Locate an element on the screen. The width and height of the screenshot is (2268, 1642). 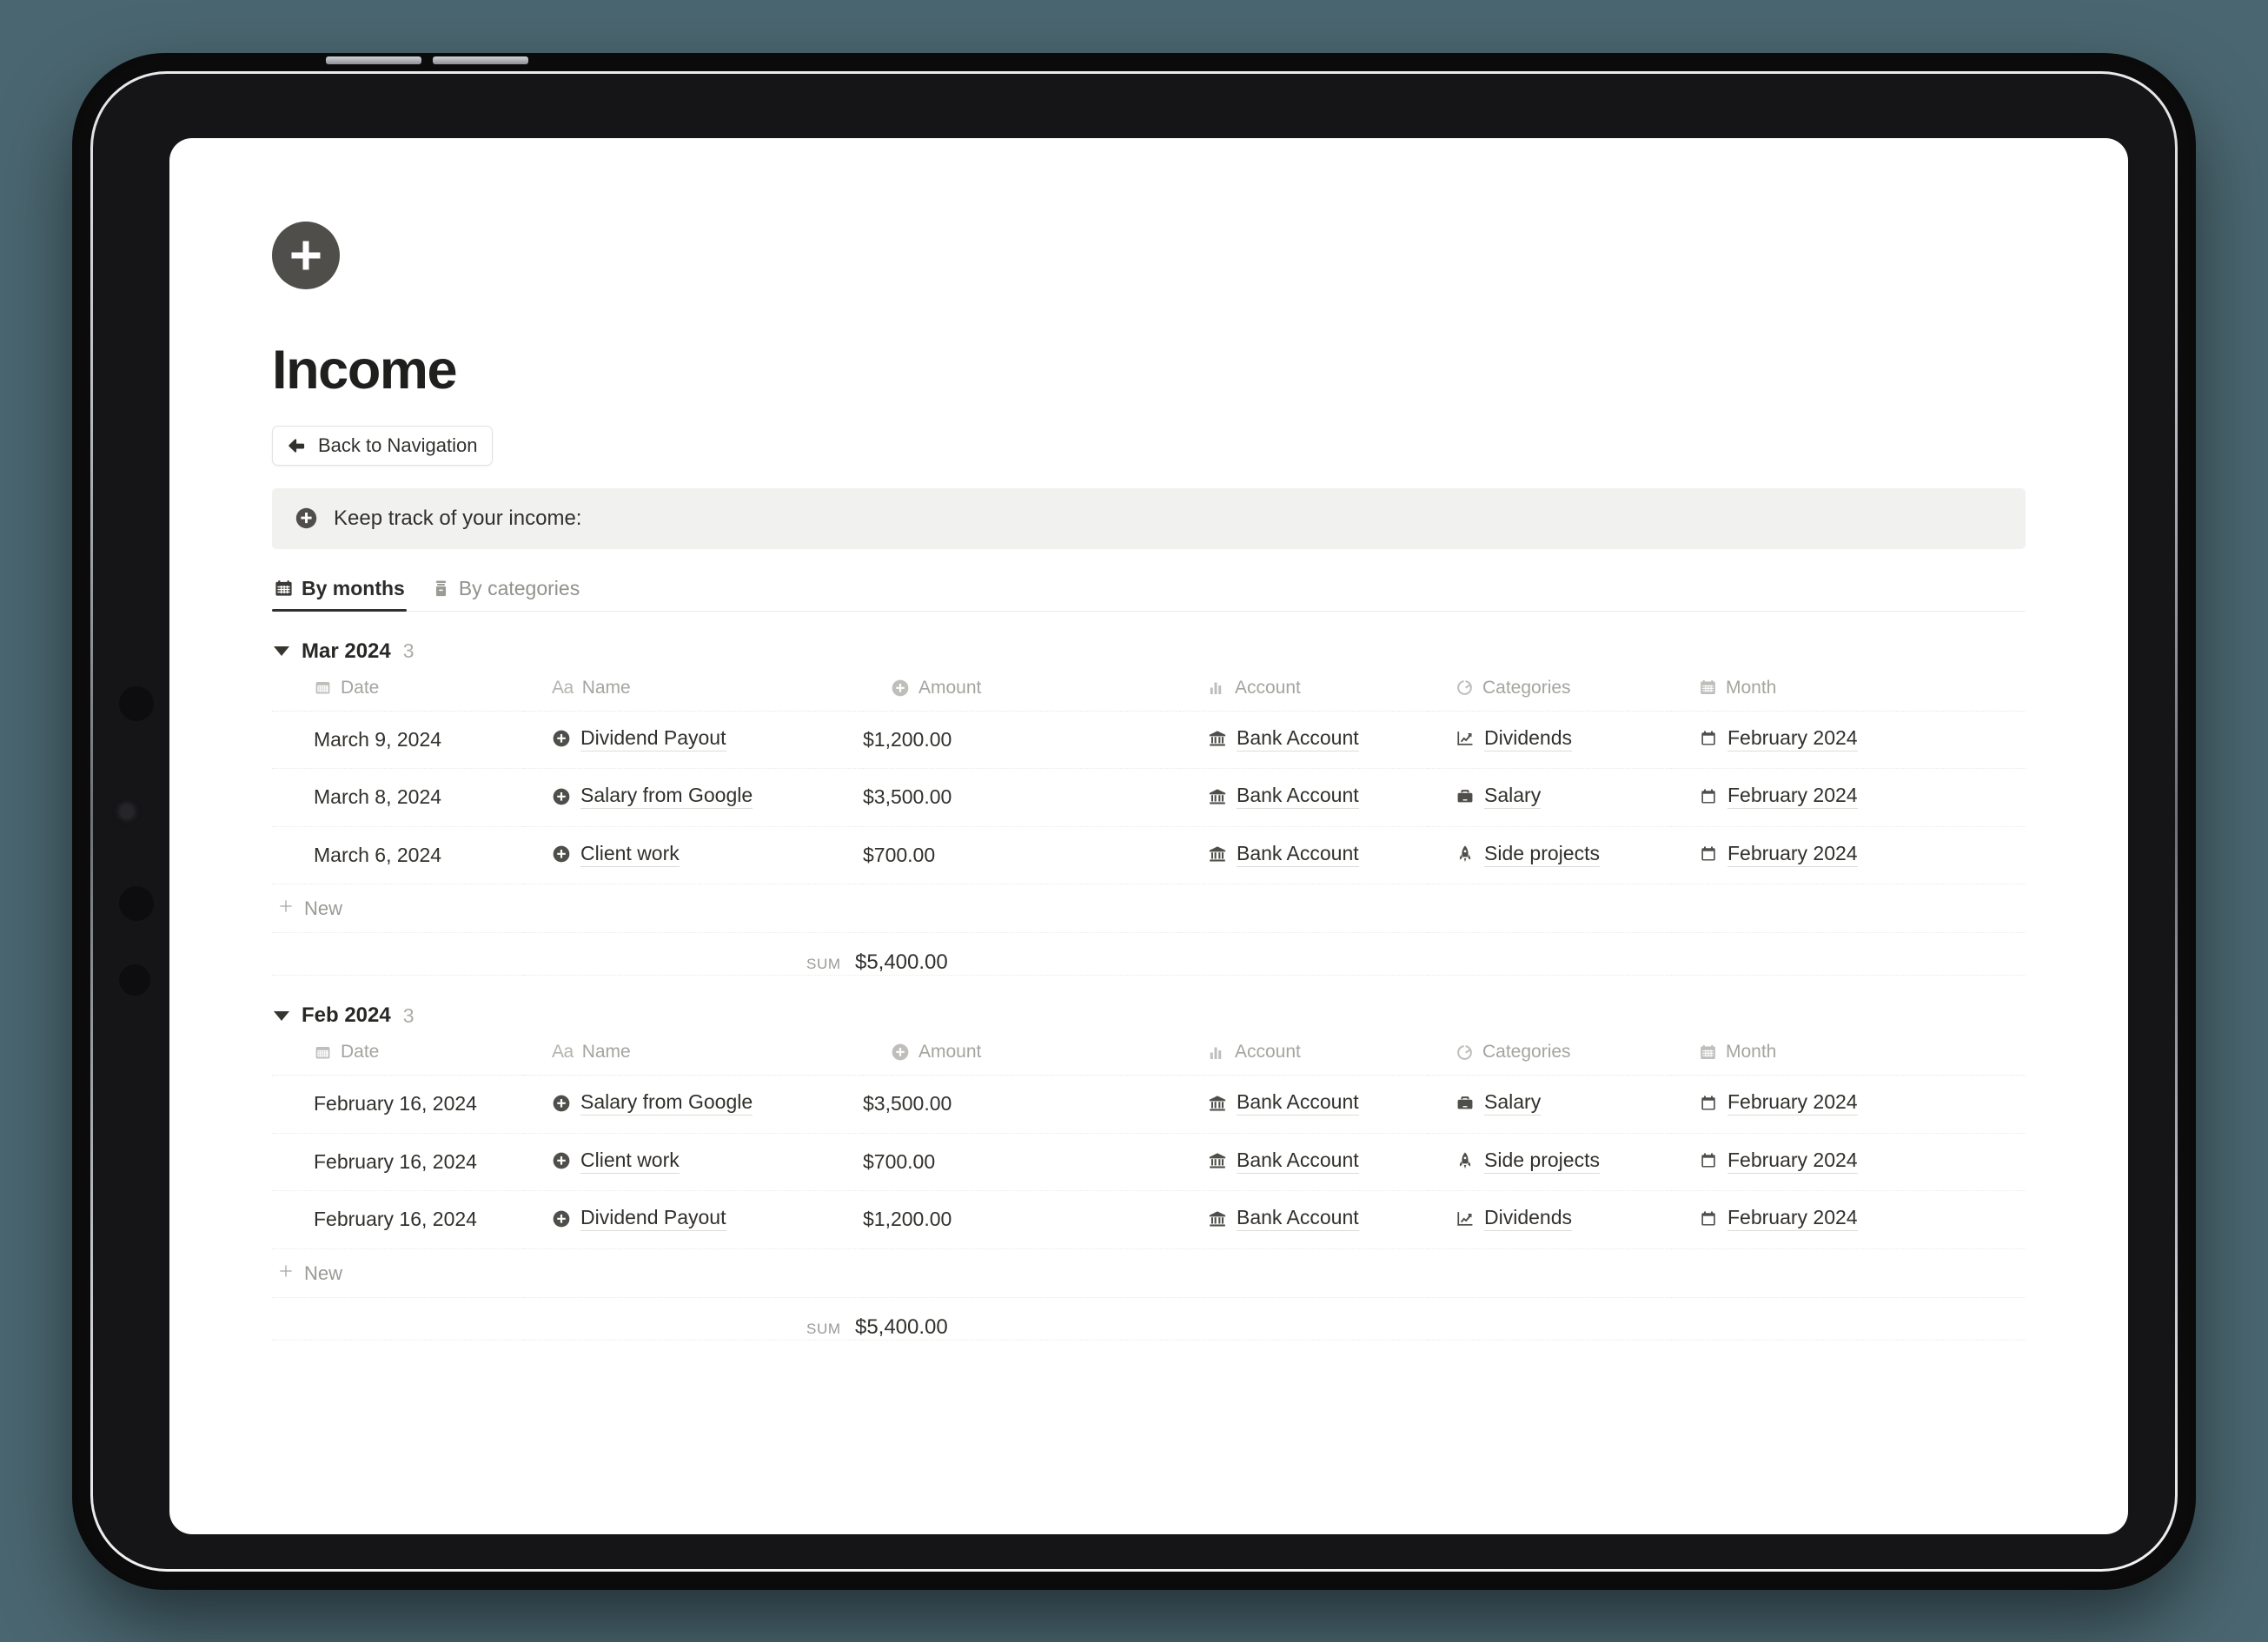
column-header-month-label: Month is located at coordinates (1751, 1052).